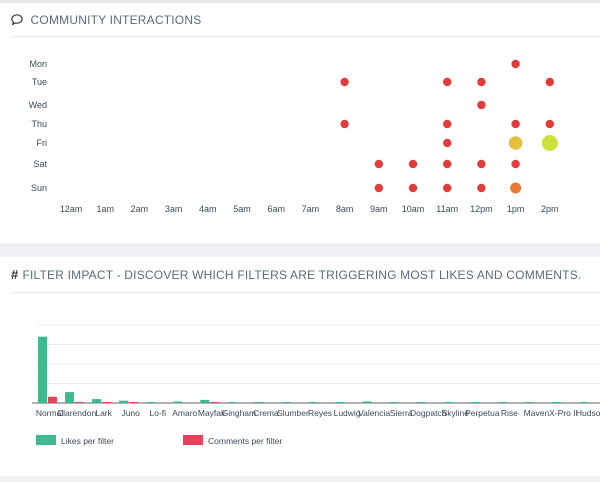 The width and height of the screenshot is (600, 482). What do you see at coordinates (105, 209) in the screenshot?
I see `hour-label-1am: 1am` at bounding box center [105, 209].